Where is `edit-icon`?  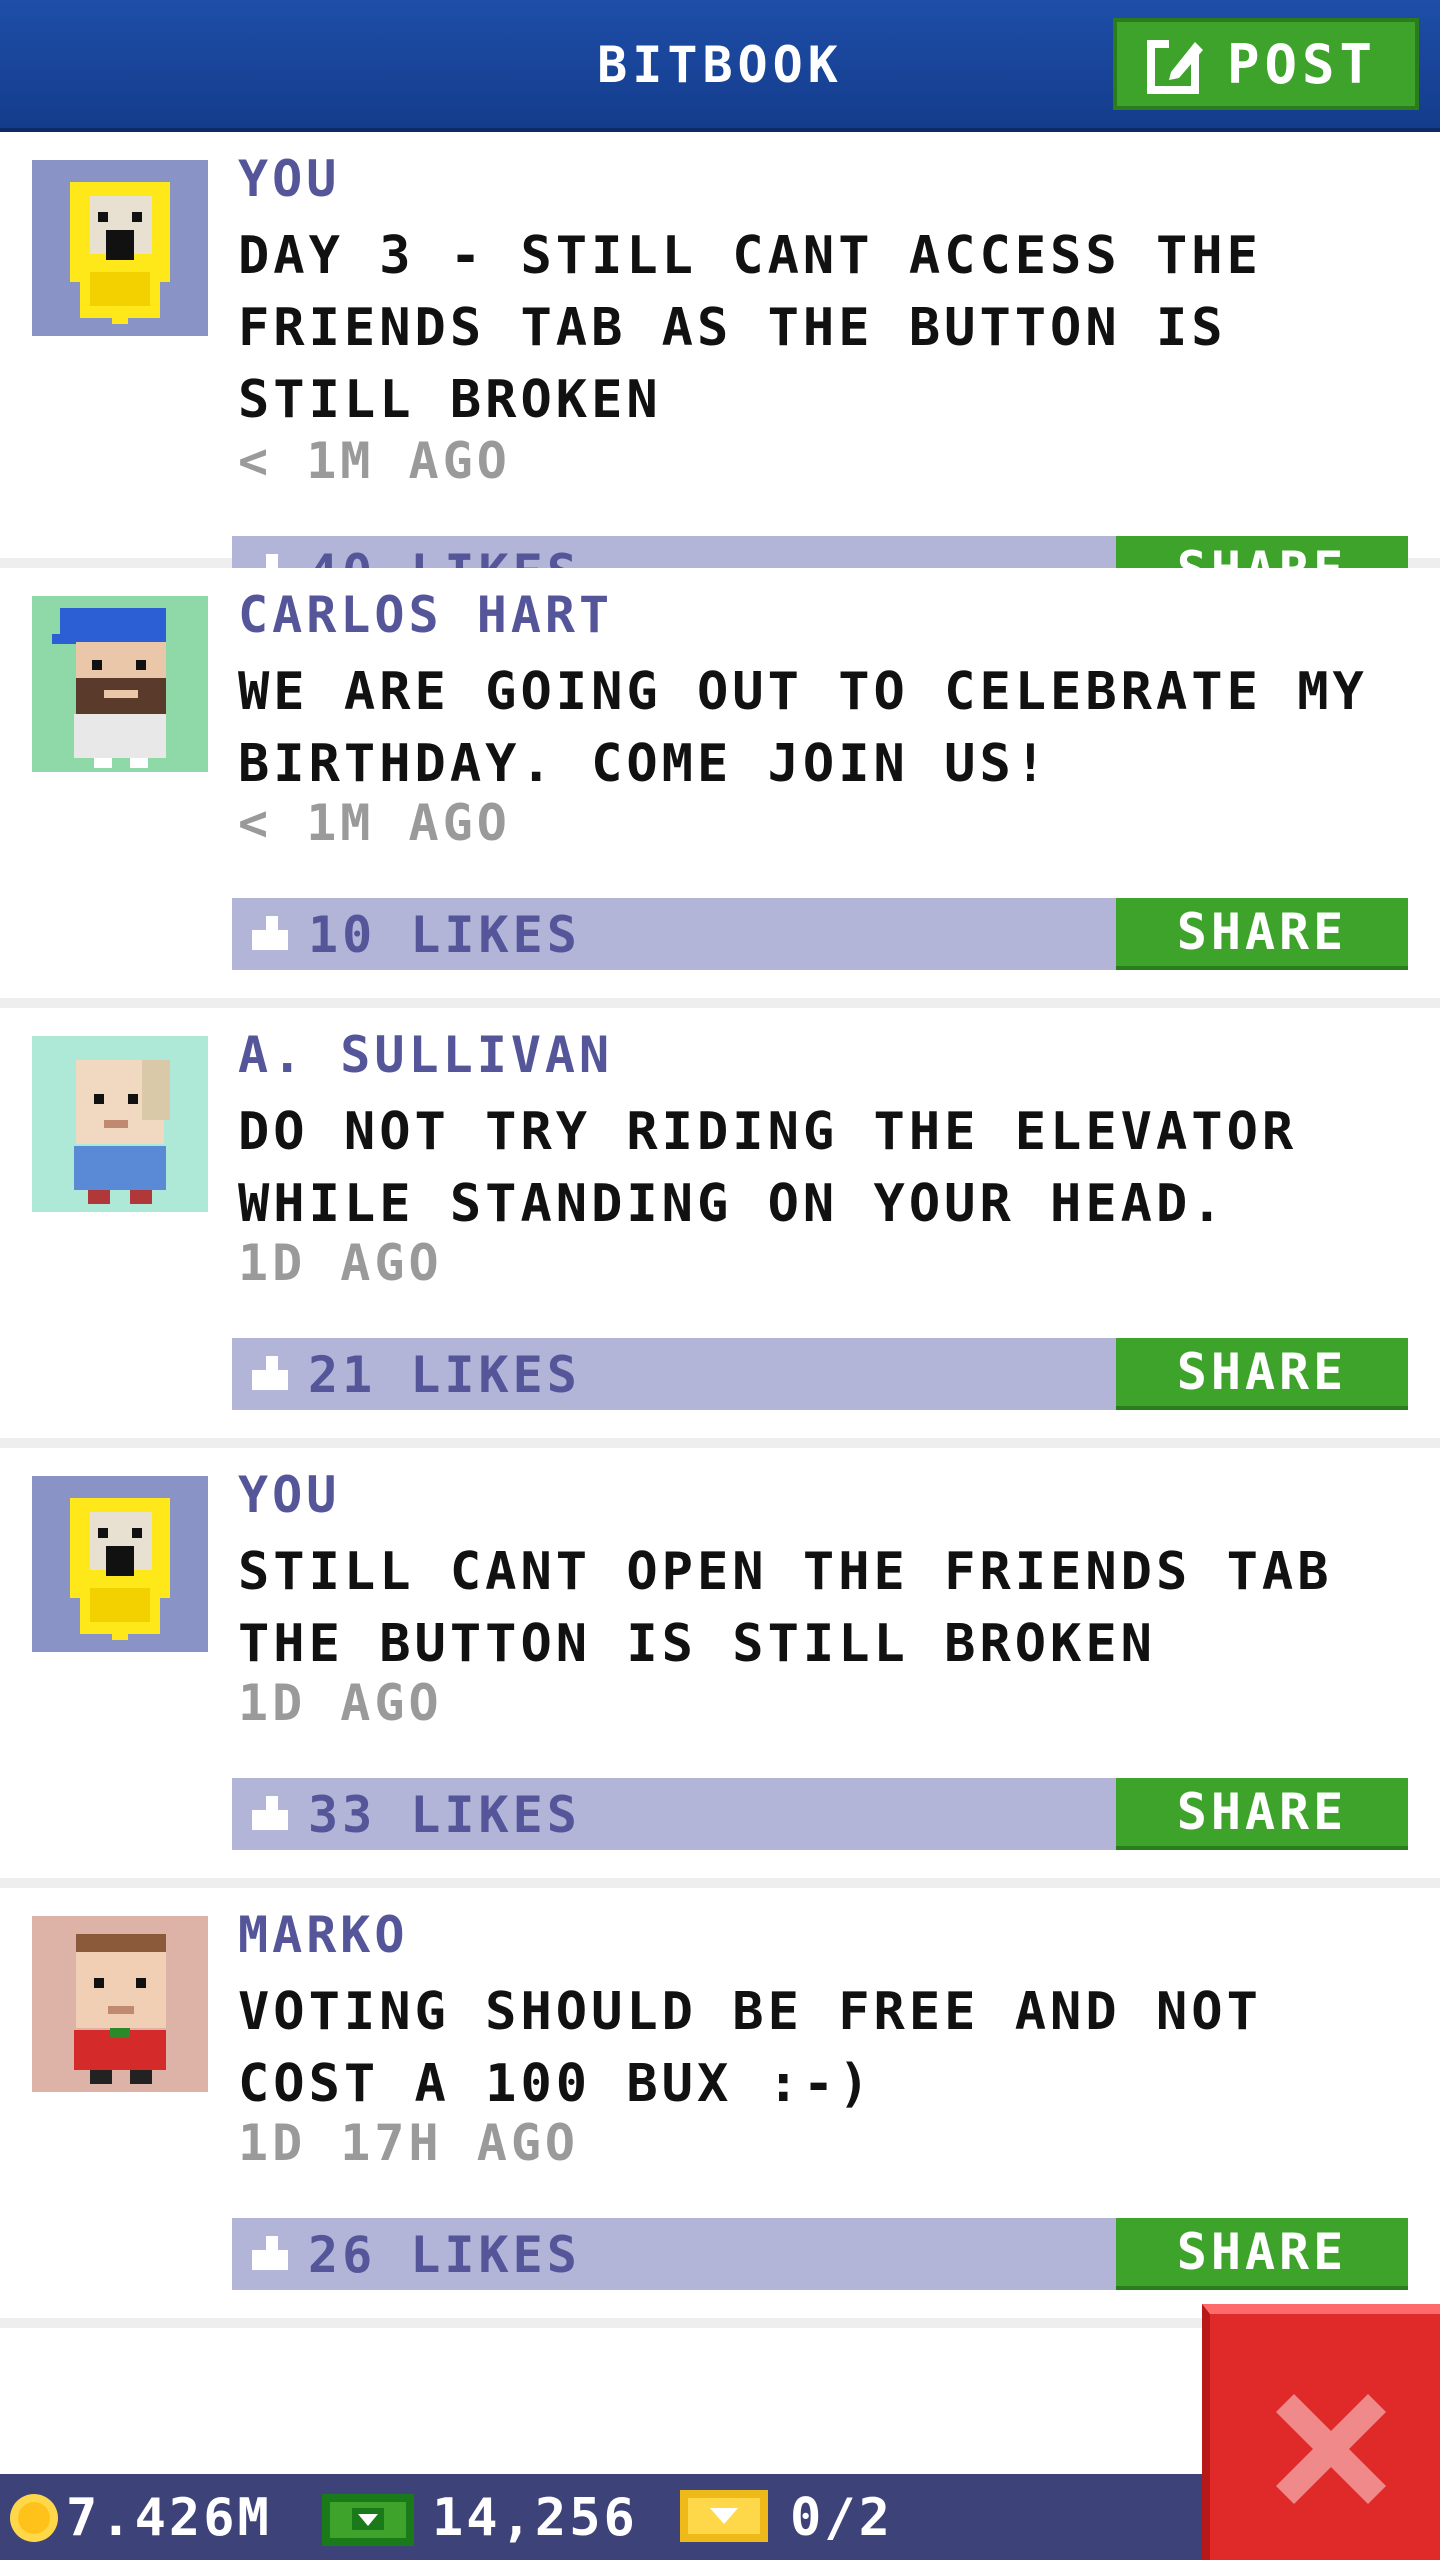
edit-icon is located at coordinates (1175, 66).